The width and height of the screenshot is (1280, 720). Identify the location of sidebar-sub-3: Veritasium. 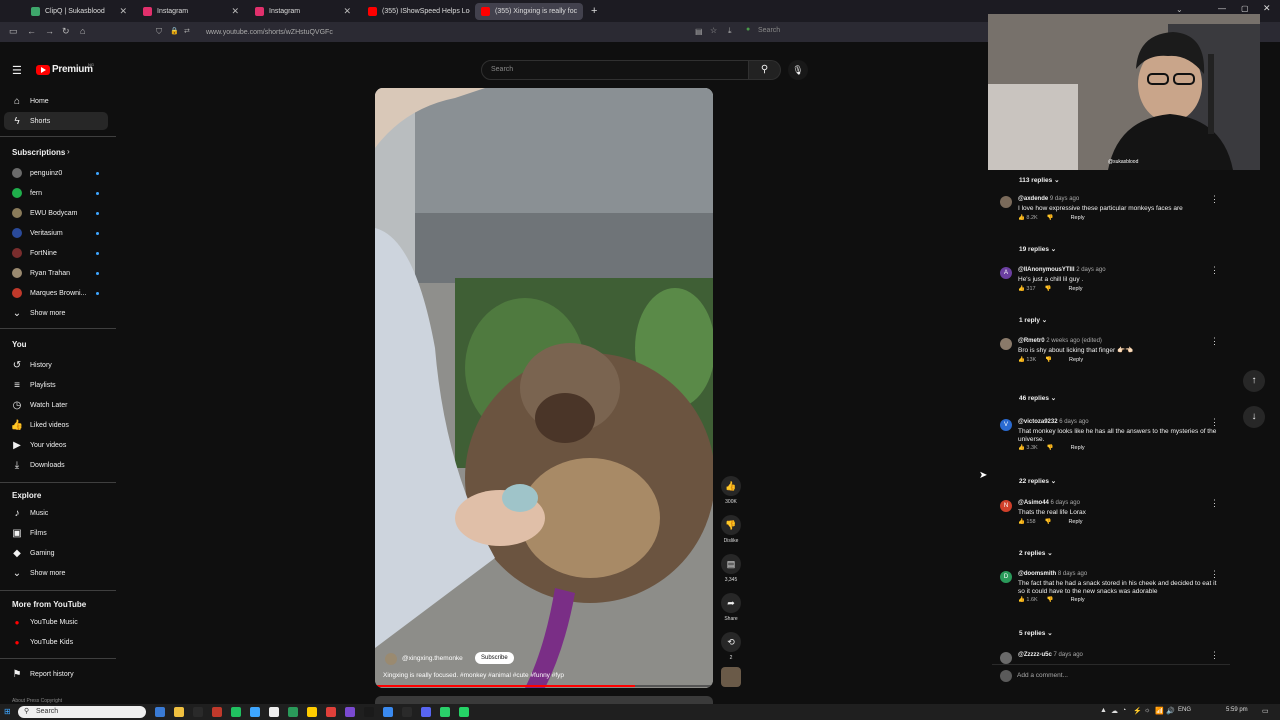
(56, 233).